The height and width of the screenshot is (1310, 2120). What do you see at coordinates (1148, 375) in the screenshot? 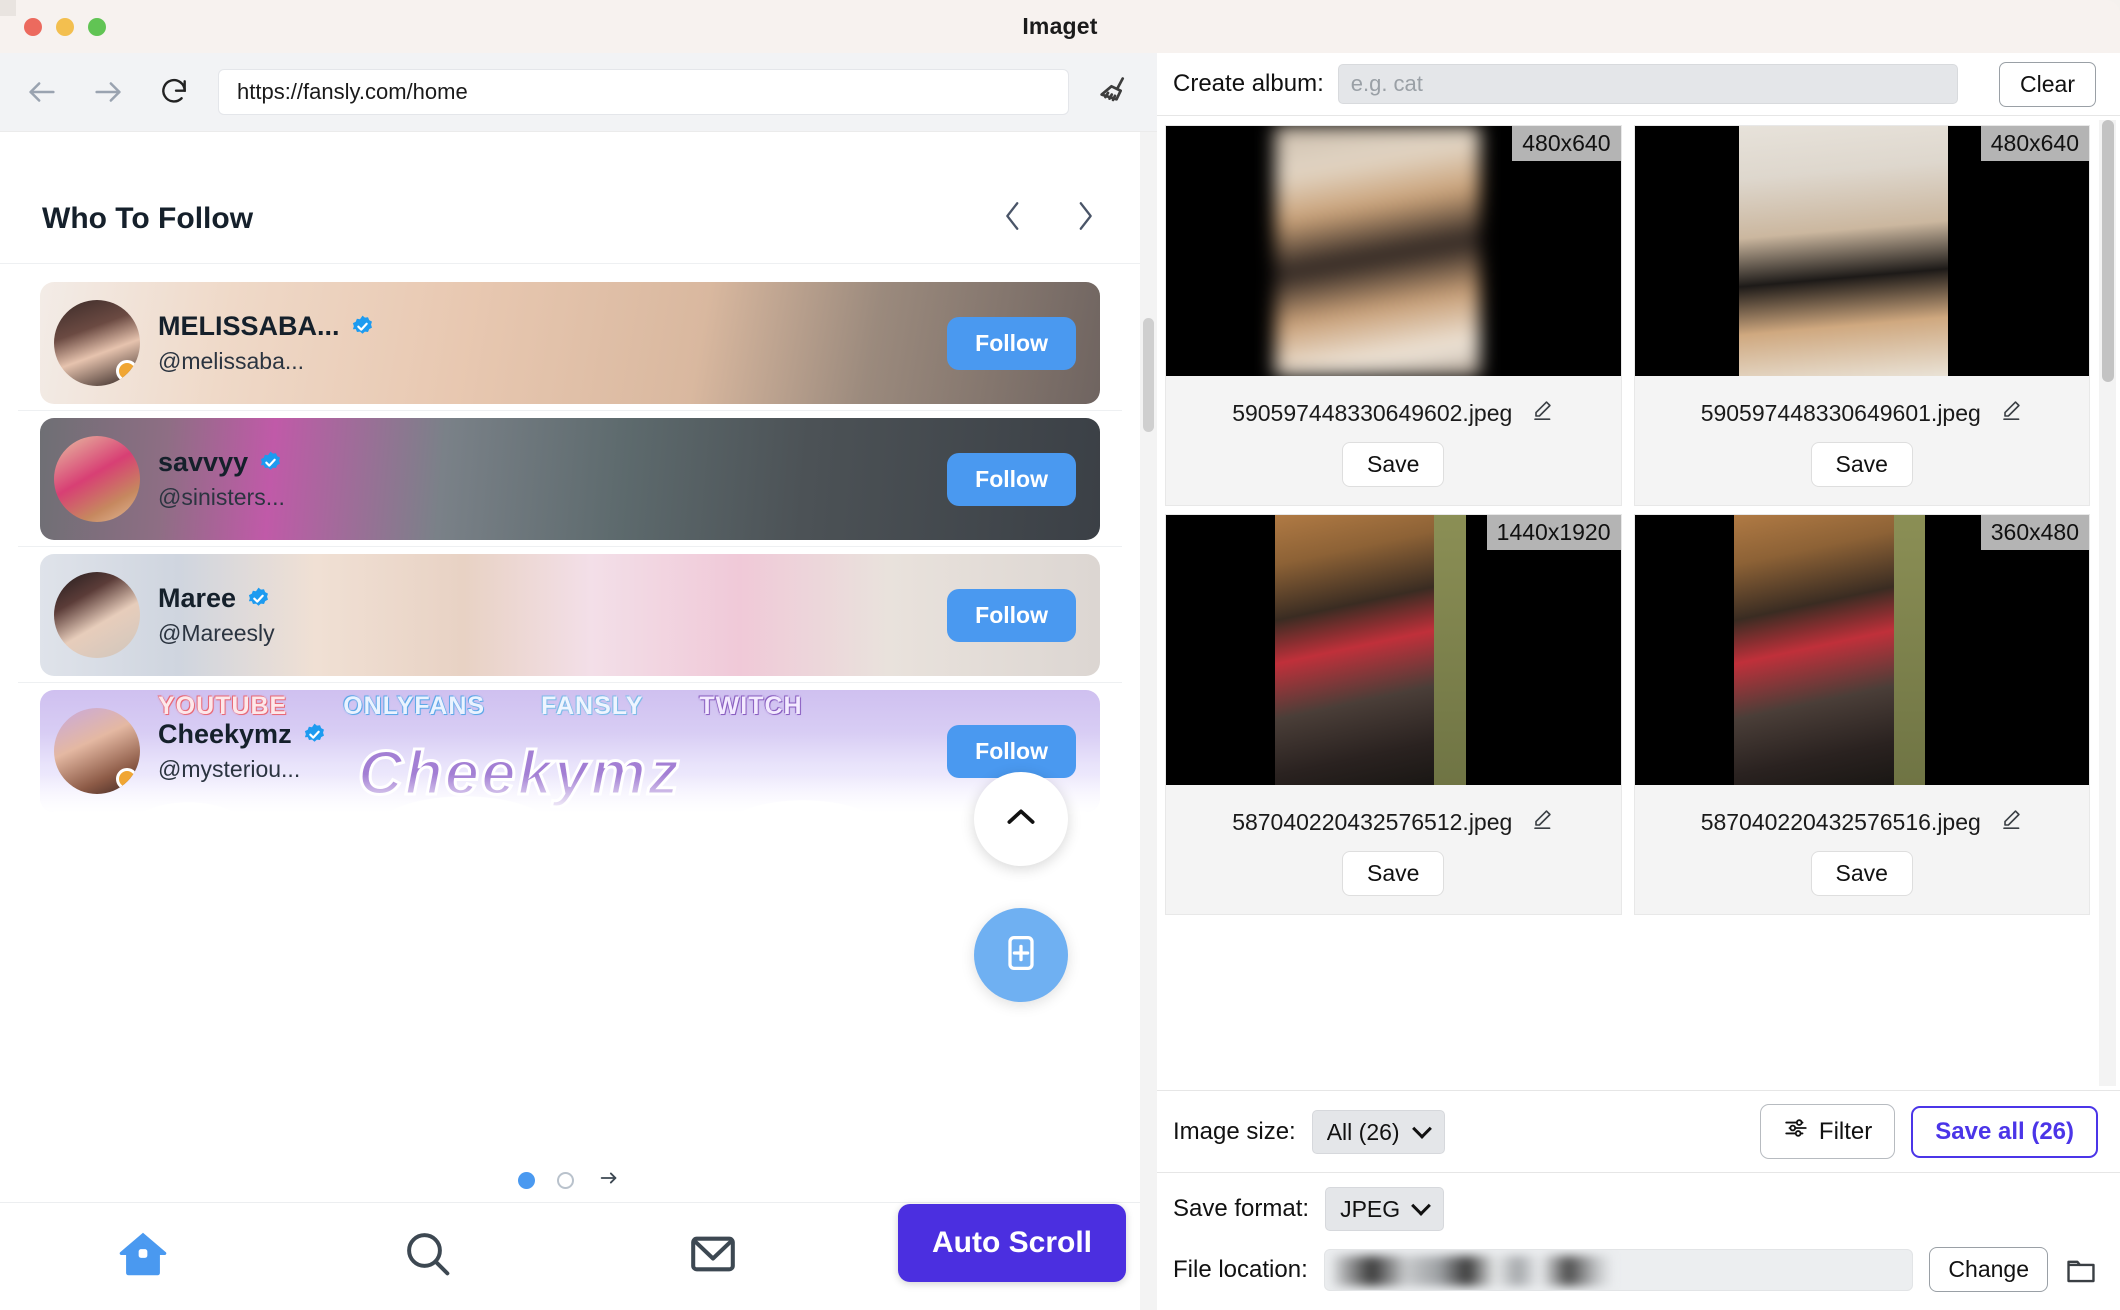
I see `page-scrollbar-thumb` at bounding box center [1148, 375].